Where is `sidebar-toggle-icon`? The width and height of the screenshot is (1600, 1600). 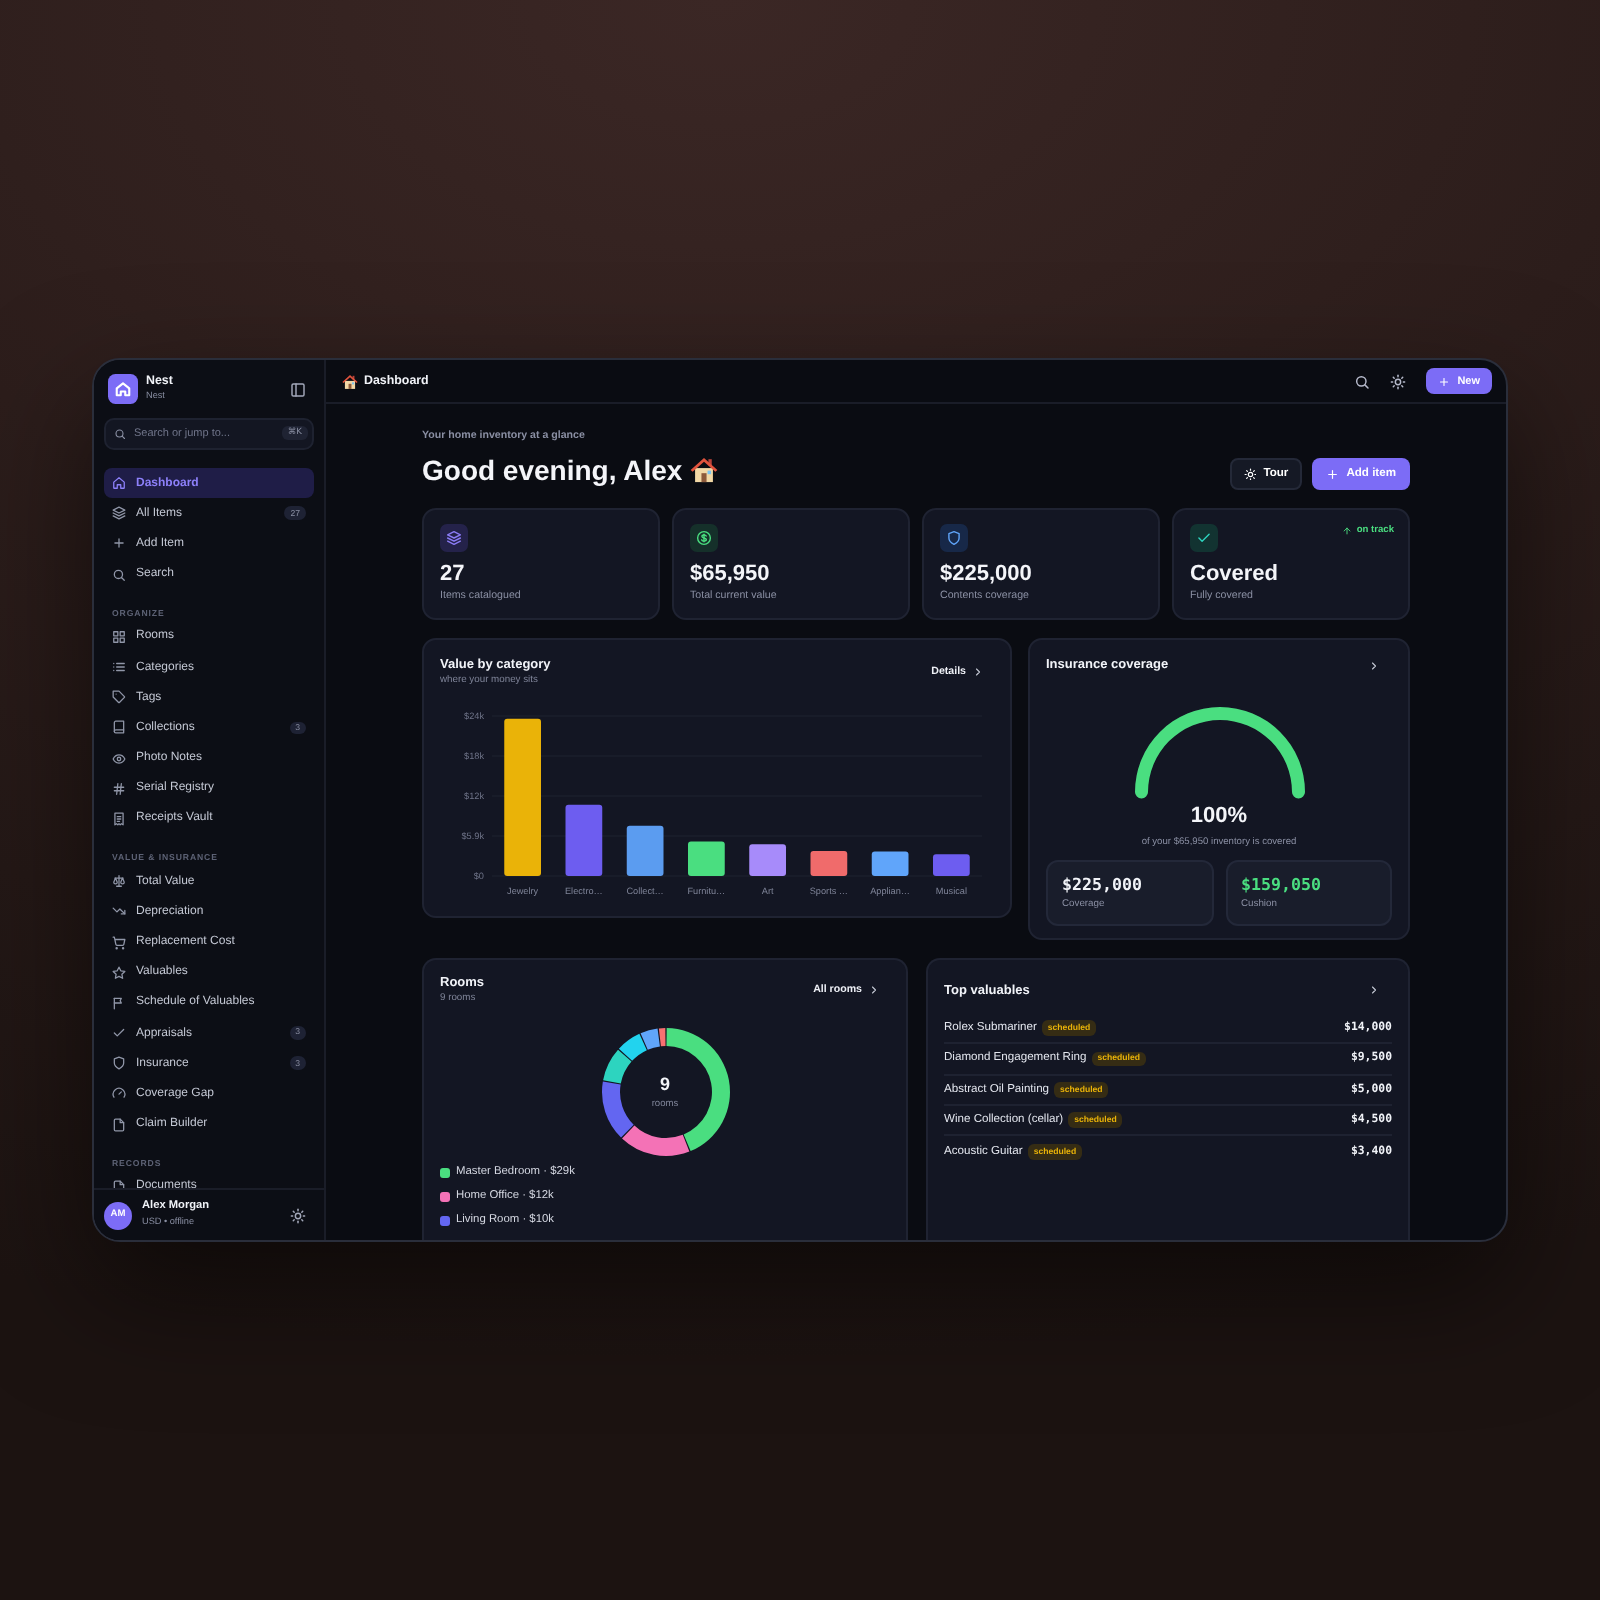 sidebar-toggle-icon is located at coordinates (298, 389).